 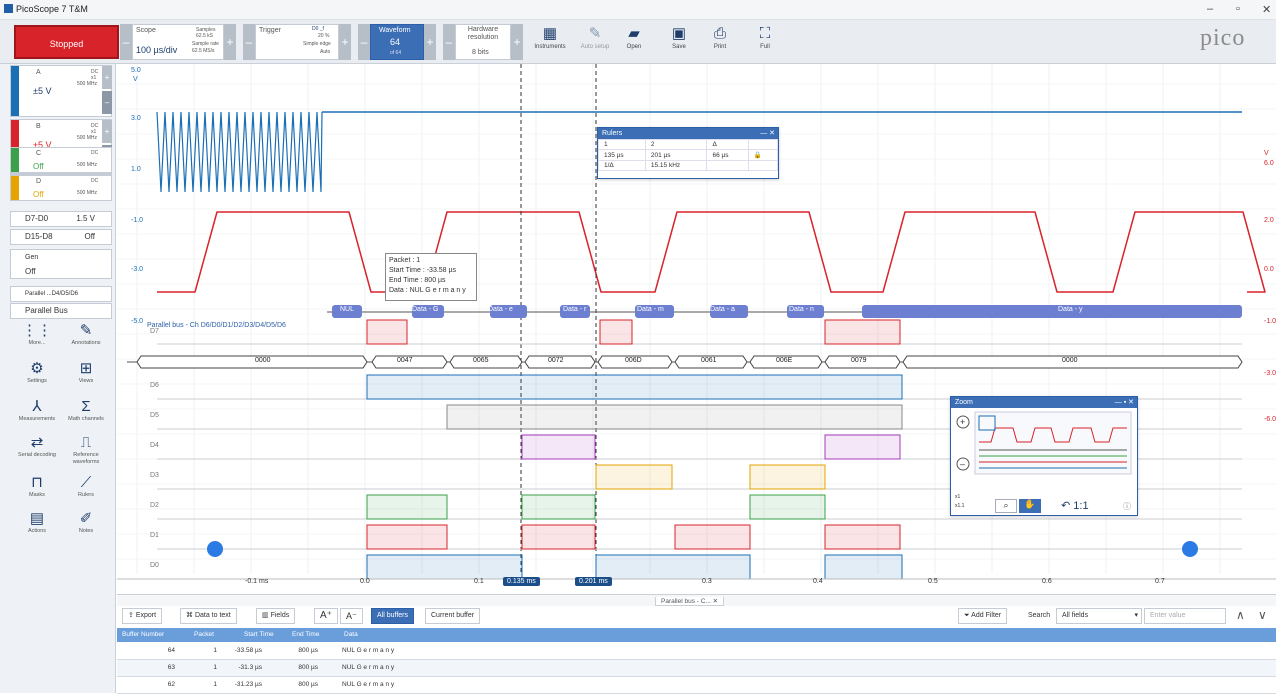 I want to click on enter-value-input: Enter value, so click(x=1185, y=616).